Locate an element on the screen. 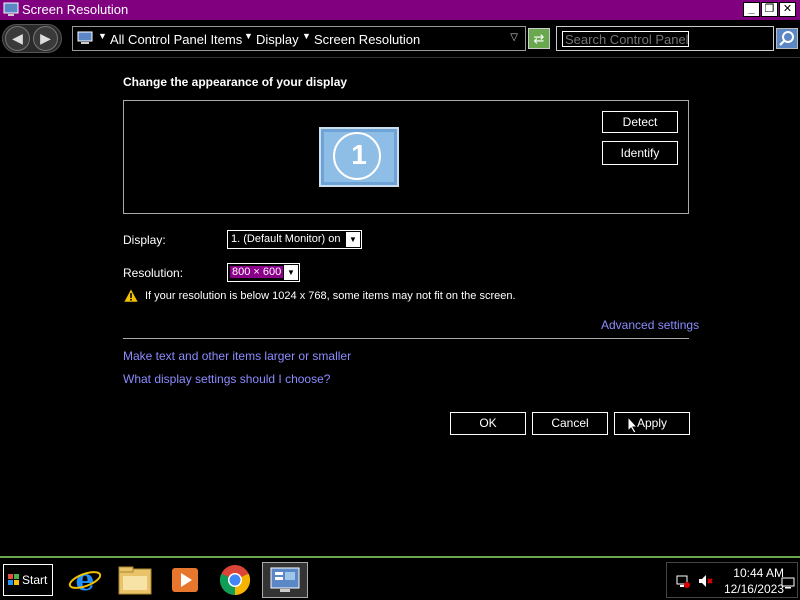  refresh-icon: ⇄ is located at coordinates (539, 38).